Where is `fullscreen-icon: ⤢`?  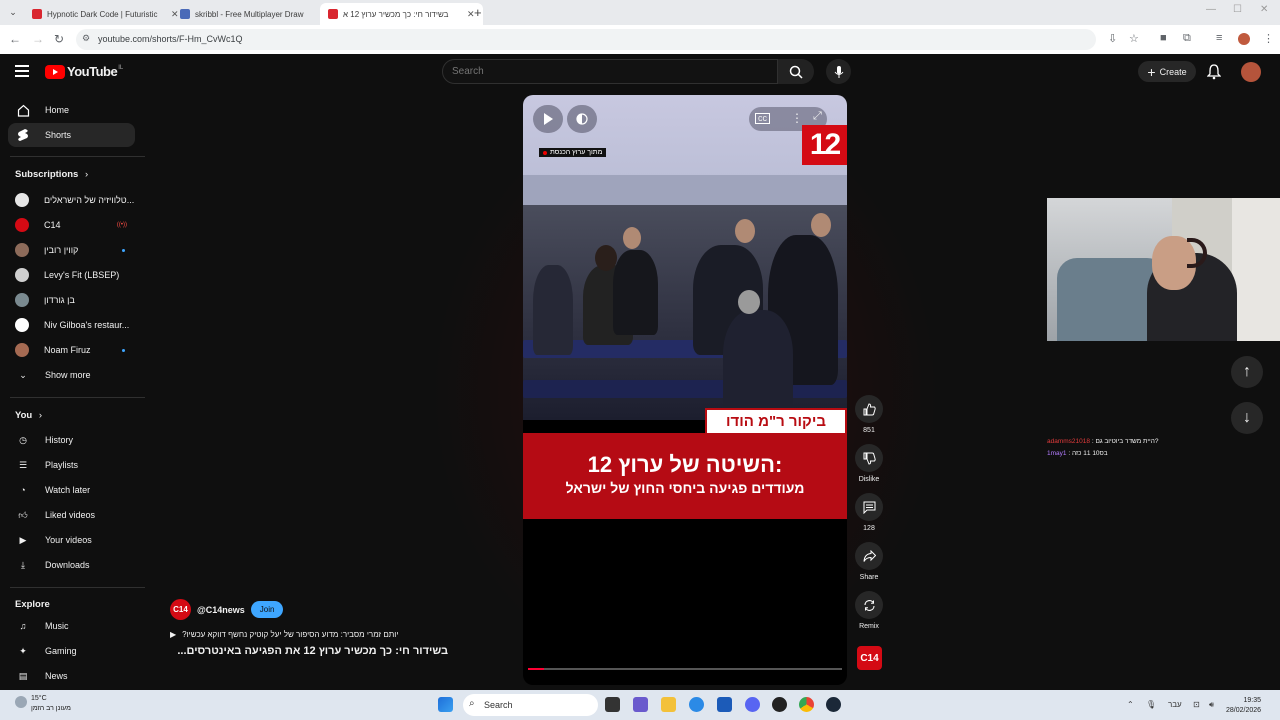 fullscreen-icon: ⤢ is located at coordinates (817, 116).